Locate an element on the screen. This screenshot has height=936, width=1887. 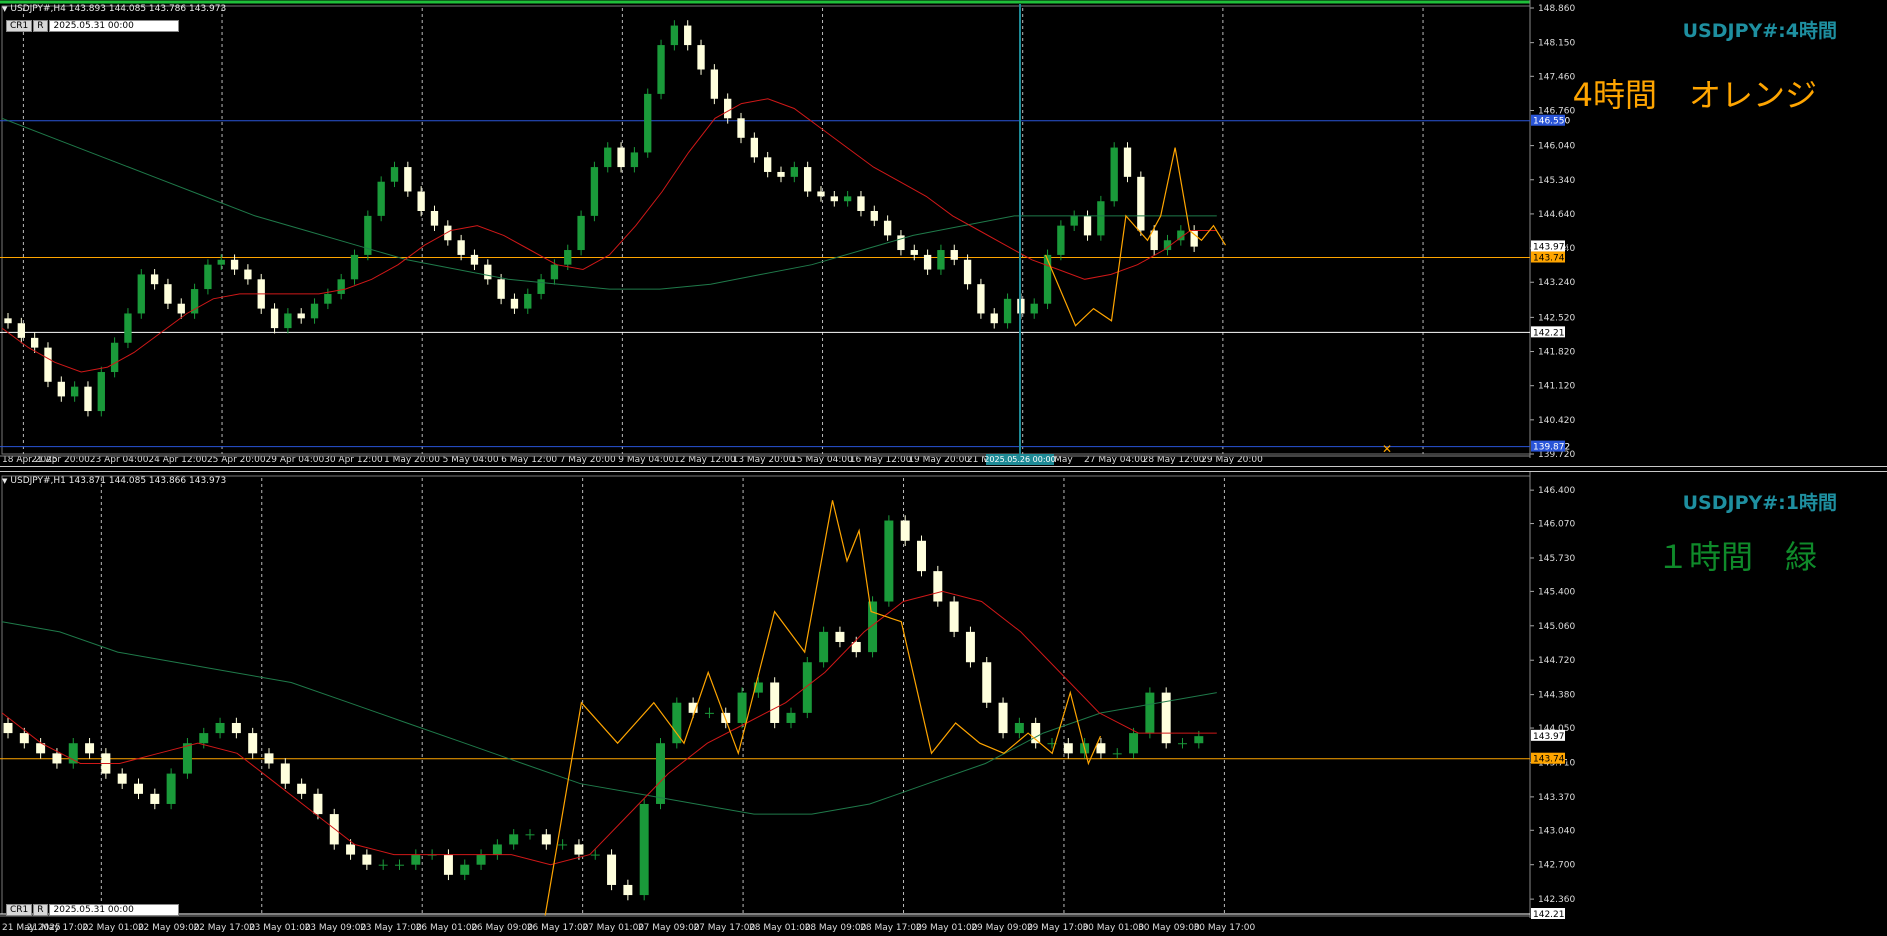
price-tick-label: 145.060 is located at coordinates (1556, 627).